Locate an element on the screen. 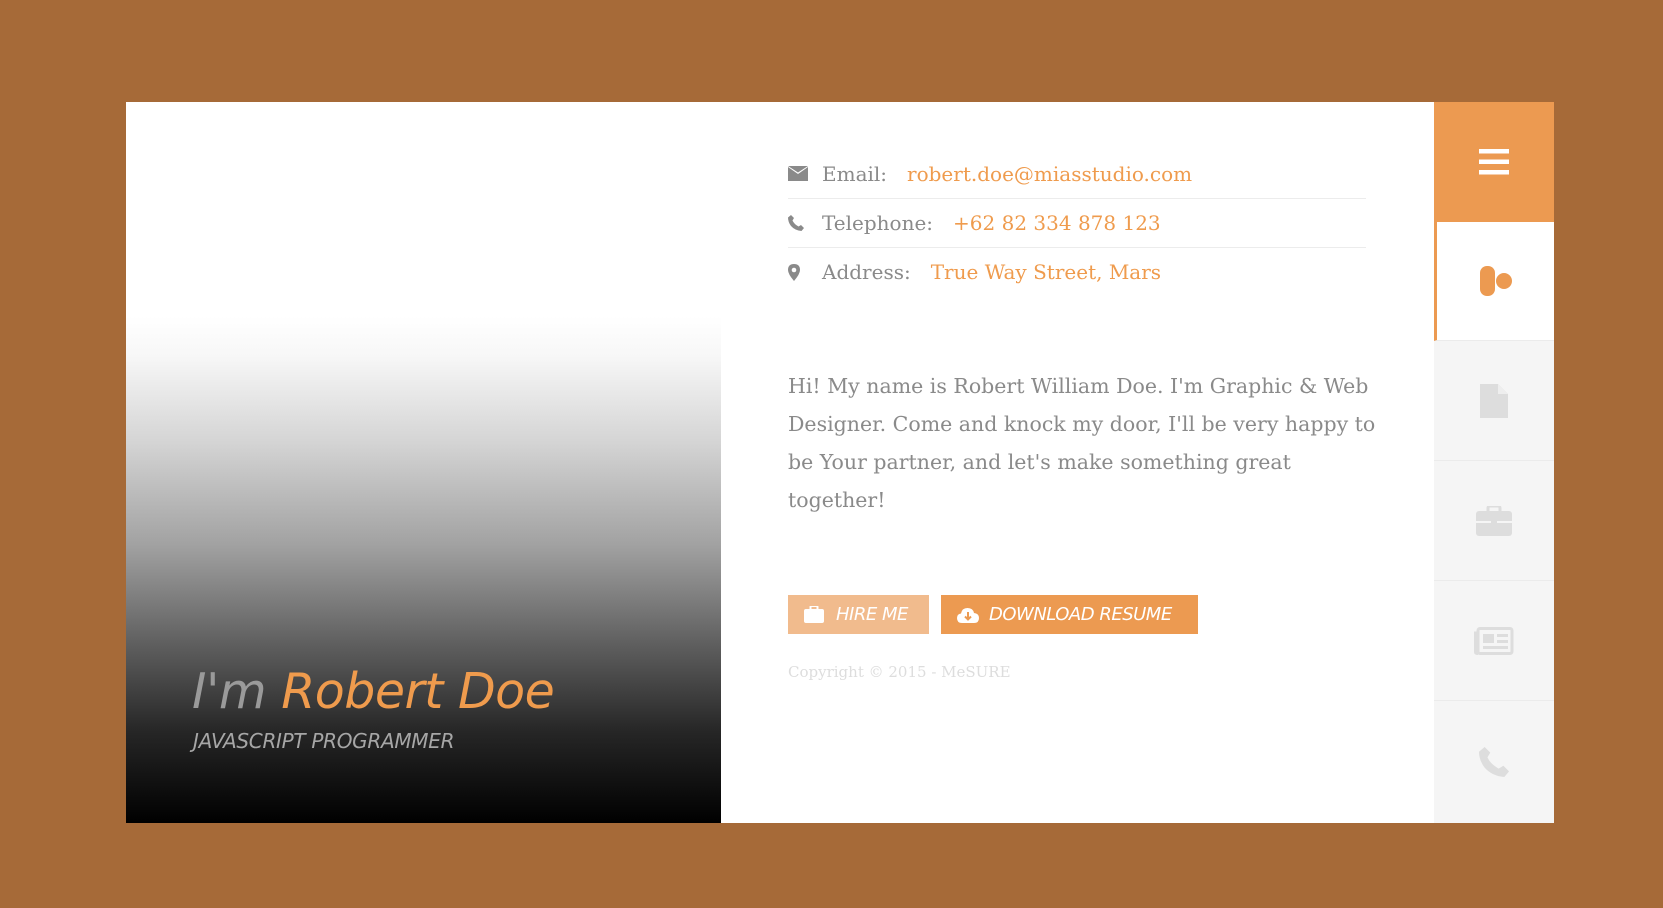  hero-name: I'm Robert Doe is located at coordinates (373, 692).